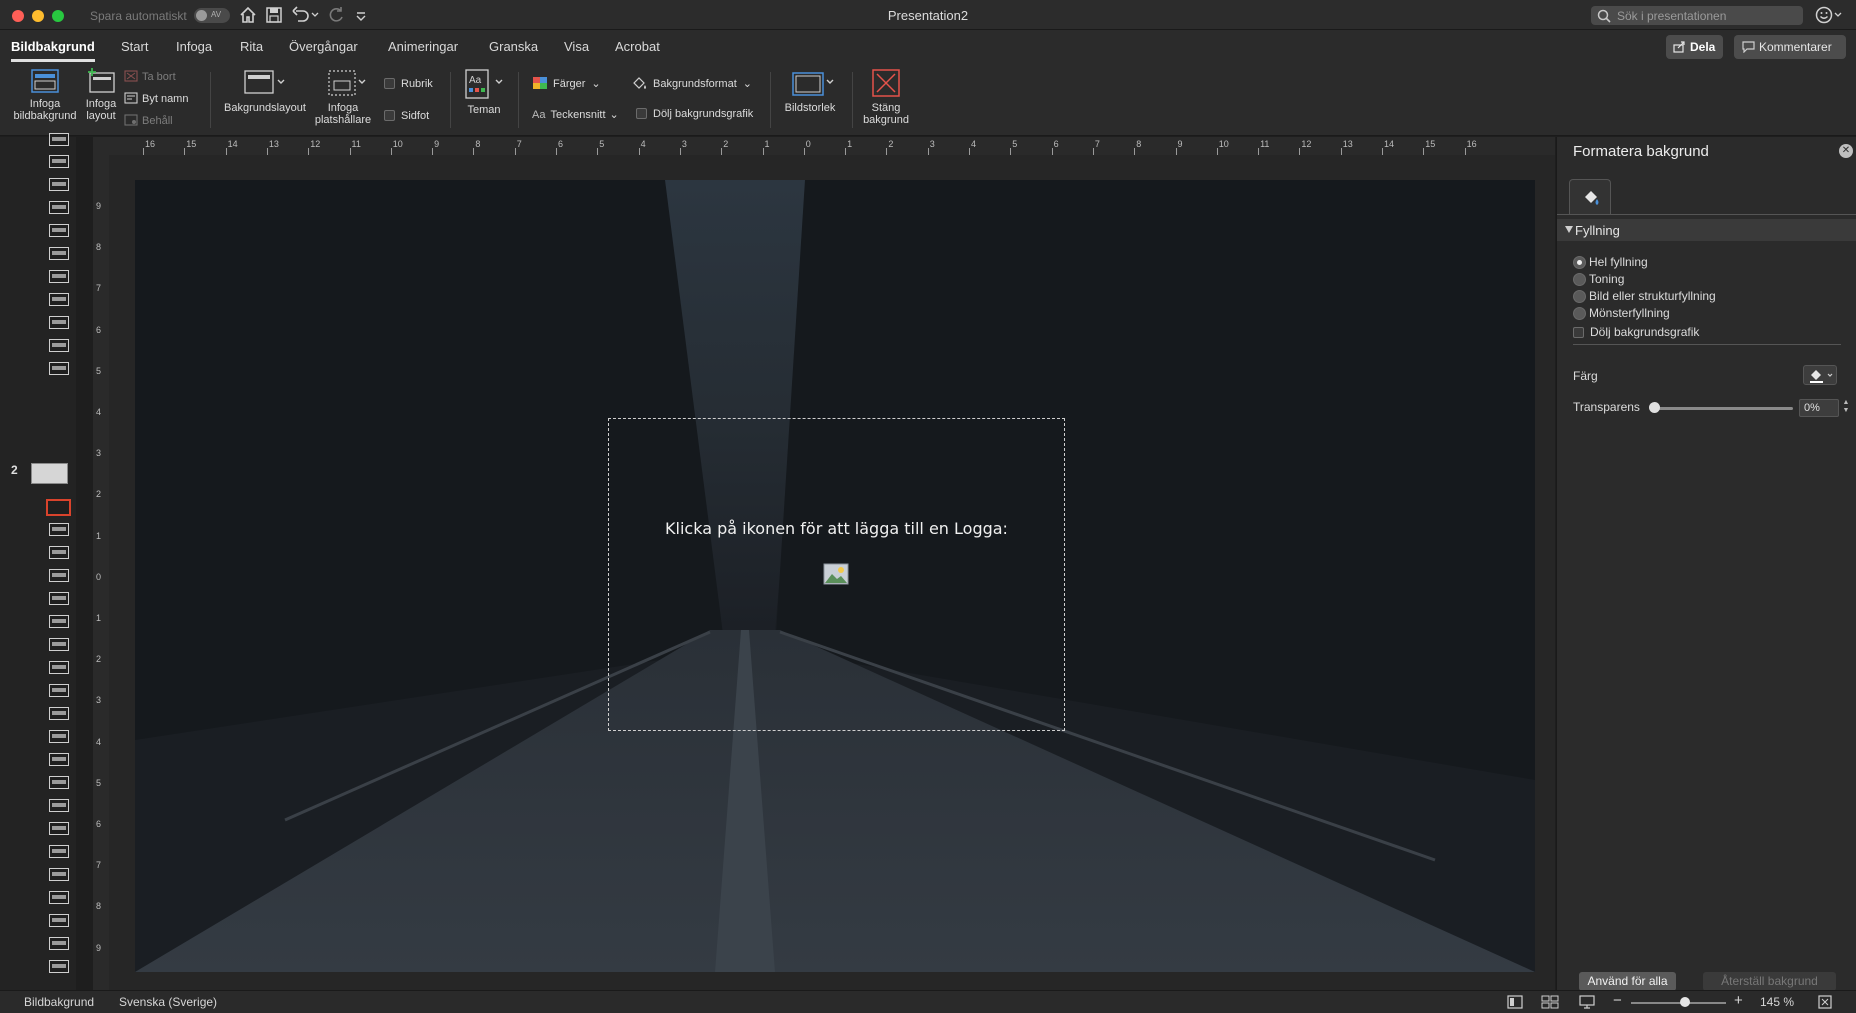 The image size is (1856, 1013). Describe the element at coordinates (134, 46) in the screenshot. I see `tab-start: Start` at that location.